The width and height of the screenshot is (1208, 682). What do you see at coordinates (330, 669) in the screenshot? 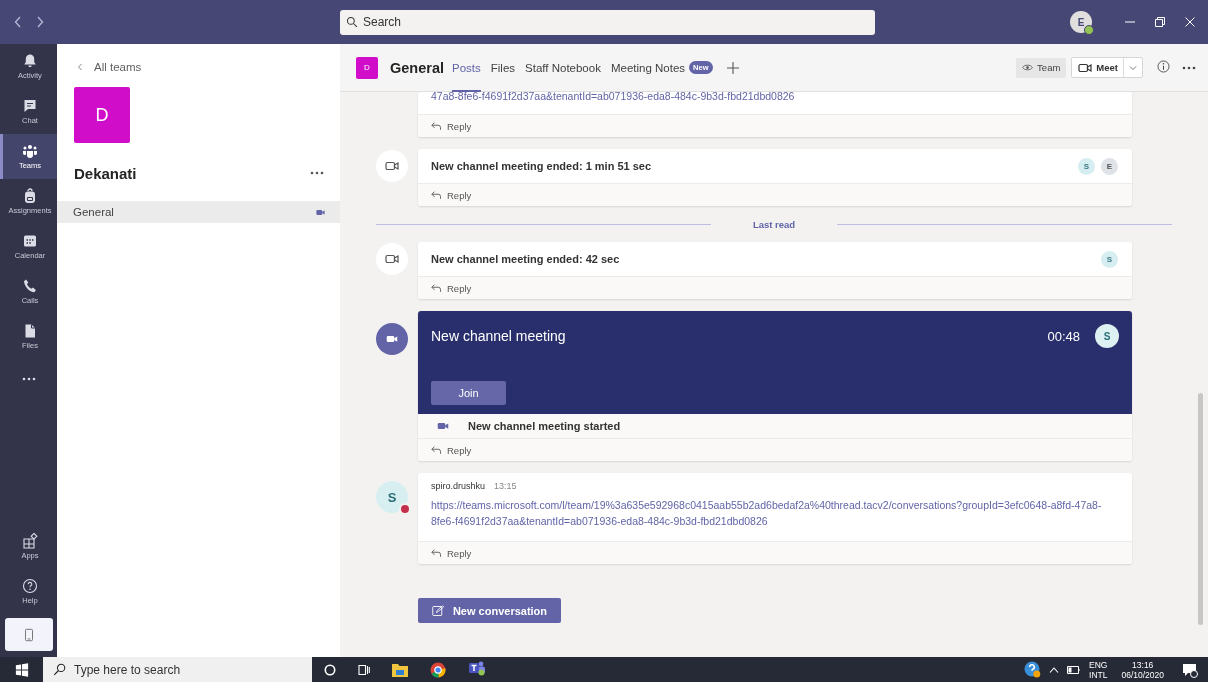
I see `cortana-icon` at bounding box center [330, 669].